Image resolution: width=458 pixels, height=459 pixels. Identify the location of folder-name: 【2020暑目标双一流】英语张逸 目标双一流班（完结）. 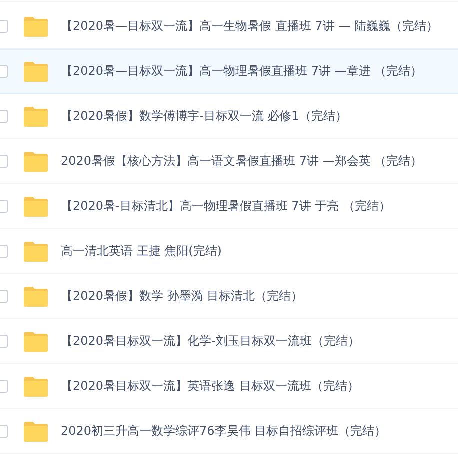
(210, 386).